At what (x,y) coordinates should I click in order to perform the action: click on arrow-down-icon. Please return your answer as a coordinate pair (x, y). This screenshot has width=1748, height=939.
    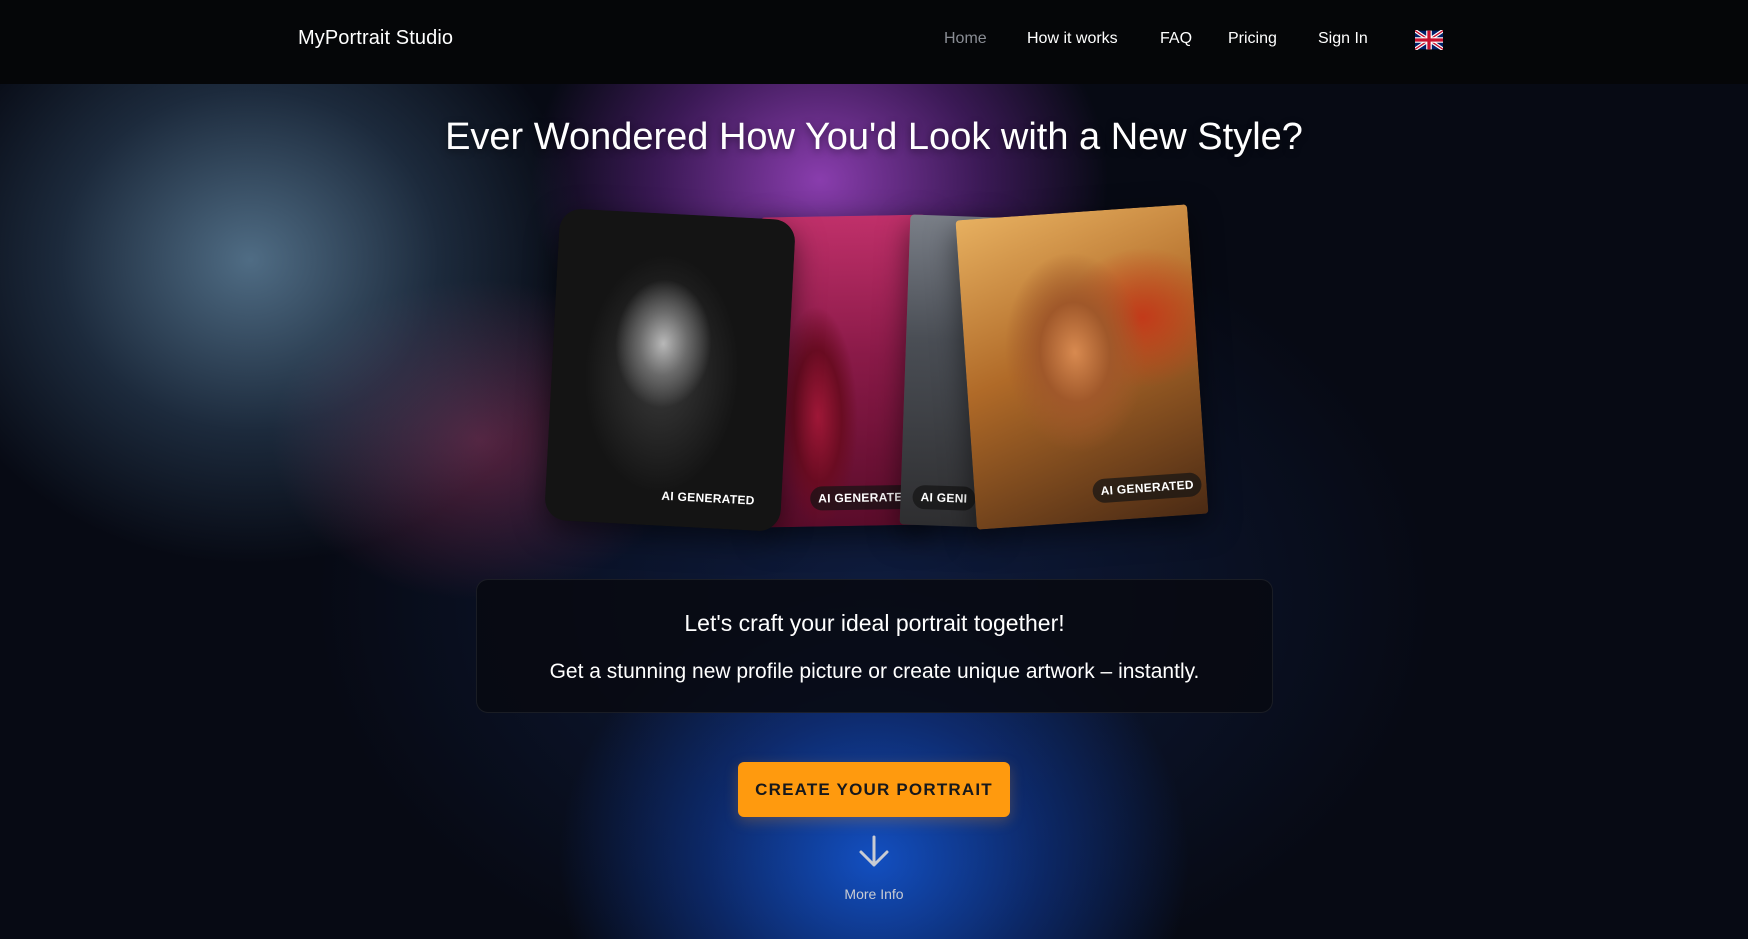
    Looking at the image, I should click on (874, 852).